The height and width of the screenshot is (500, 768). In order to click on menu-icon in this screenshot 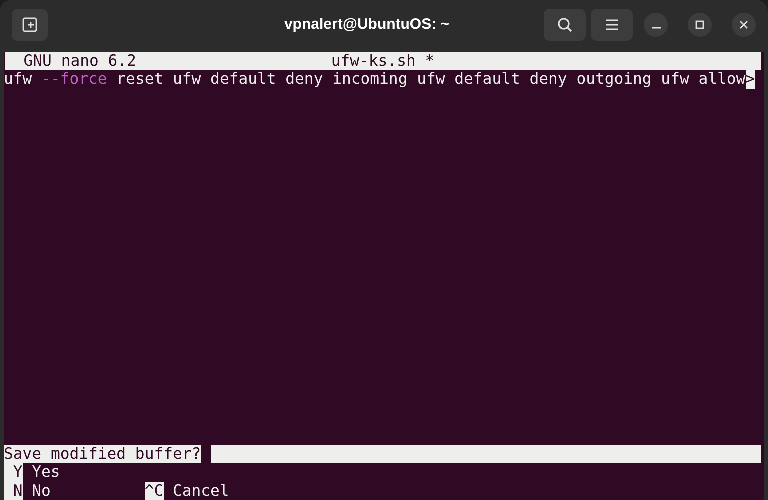, I will do `click(612, 25)`.